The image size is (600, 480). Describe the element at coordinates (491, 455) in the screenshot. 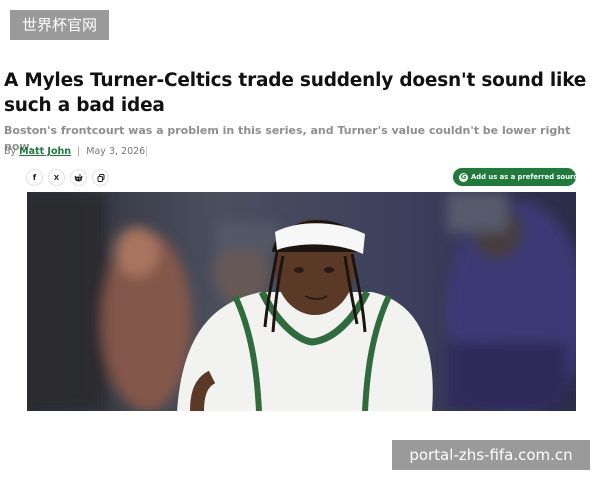

I see `watermark-bottom: portal-zhs-fifa.com.cn` at that location.